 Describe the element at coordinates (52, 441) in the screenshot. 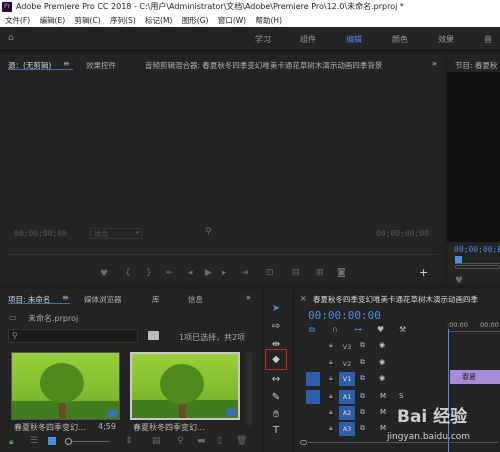

I see `icon-view-icon` at that location.